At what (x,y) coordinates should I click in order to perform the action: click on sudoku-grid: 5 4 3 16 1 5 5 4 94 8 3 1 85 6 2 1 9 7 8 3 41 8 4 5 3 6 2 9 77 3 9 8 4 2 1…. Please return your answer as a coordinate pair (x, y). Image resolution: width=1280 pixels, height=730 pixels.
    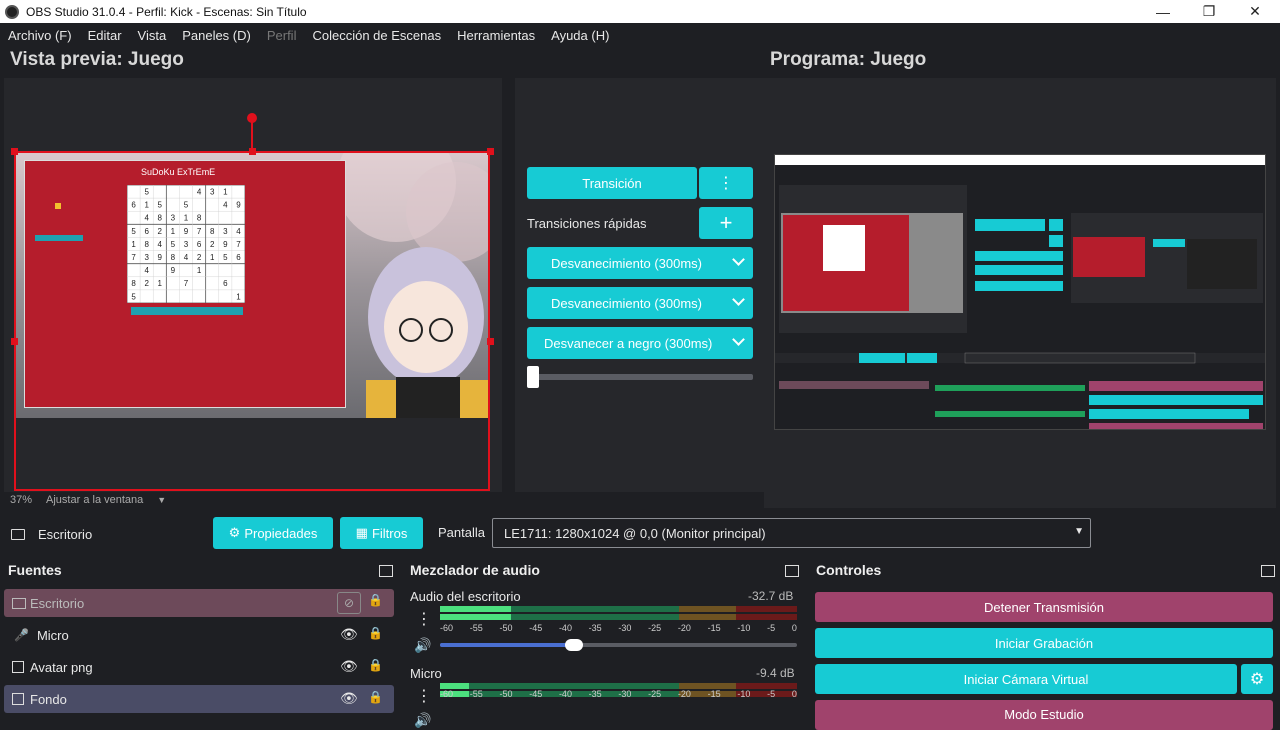
    Looking at the image, I should click on (186, 244).